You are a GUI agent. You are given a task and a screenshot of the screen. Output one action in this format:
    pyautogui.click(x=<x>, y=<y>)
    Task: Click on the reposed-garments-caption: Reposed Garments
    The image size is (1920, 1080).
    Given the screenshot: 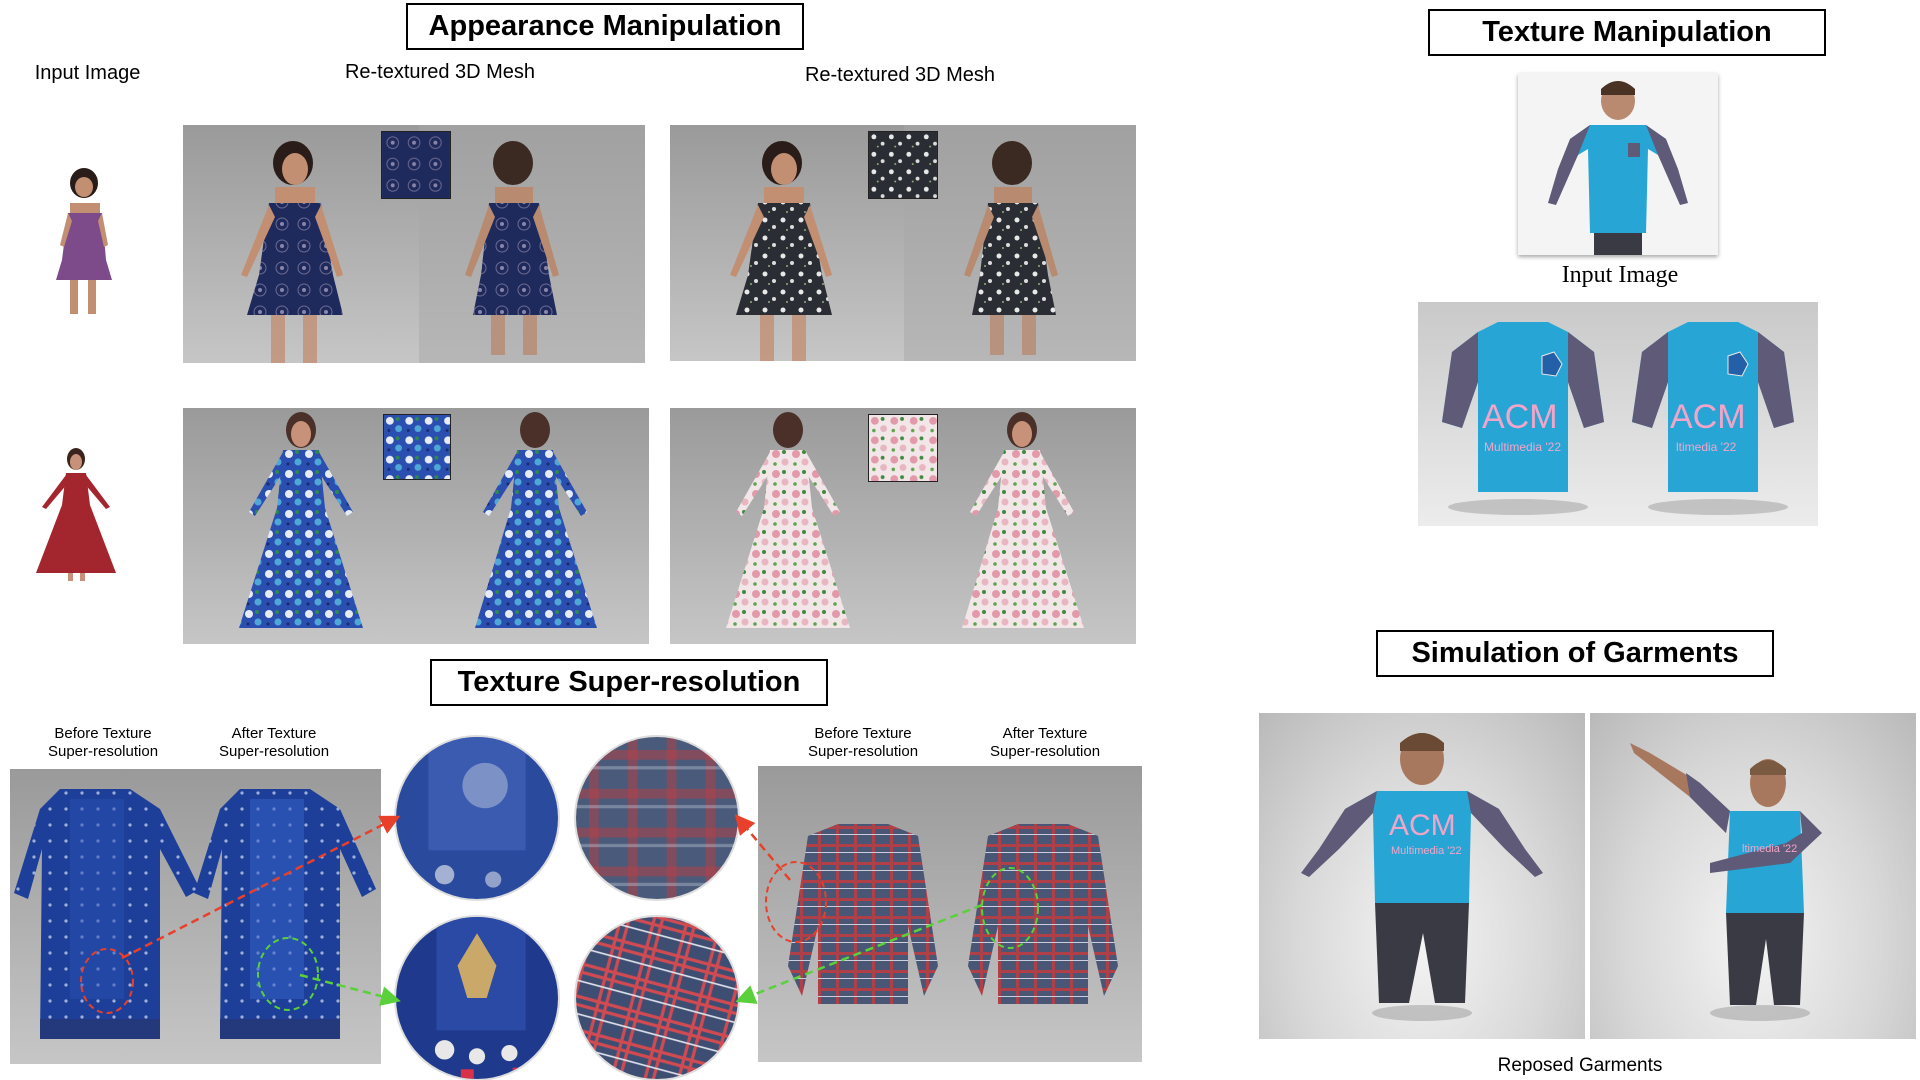 What is the action you would take?
    pyautogui.click(x=1580, y=1065)
    